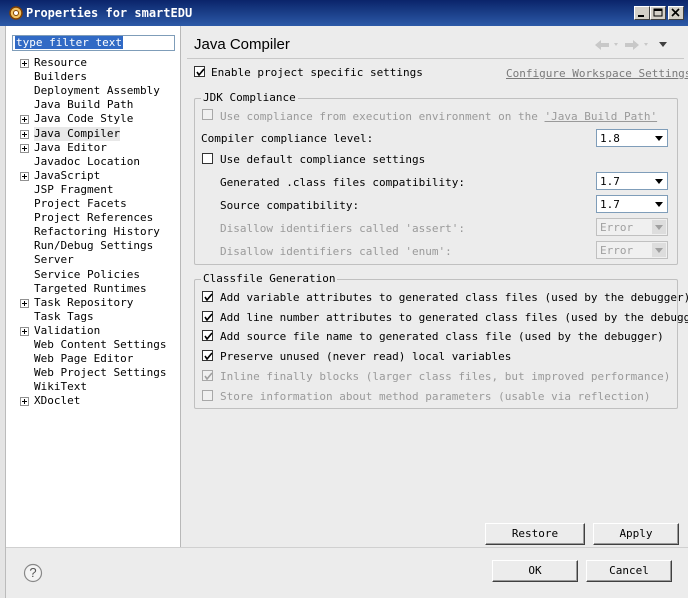 This screenshot has height=598, width=688. What do you see at coordinates (632, 204) in the screenshot?
I see `source-compat-select: 1.7` at bounding box center [632, 204].